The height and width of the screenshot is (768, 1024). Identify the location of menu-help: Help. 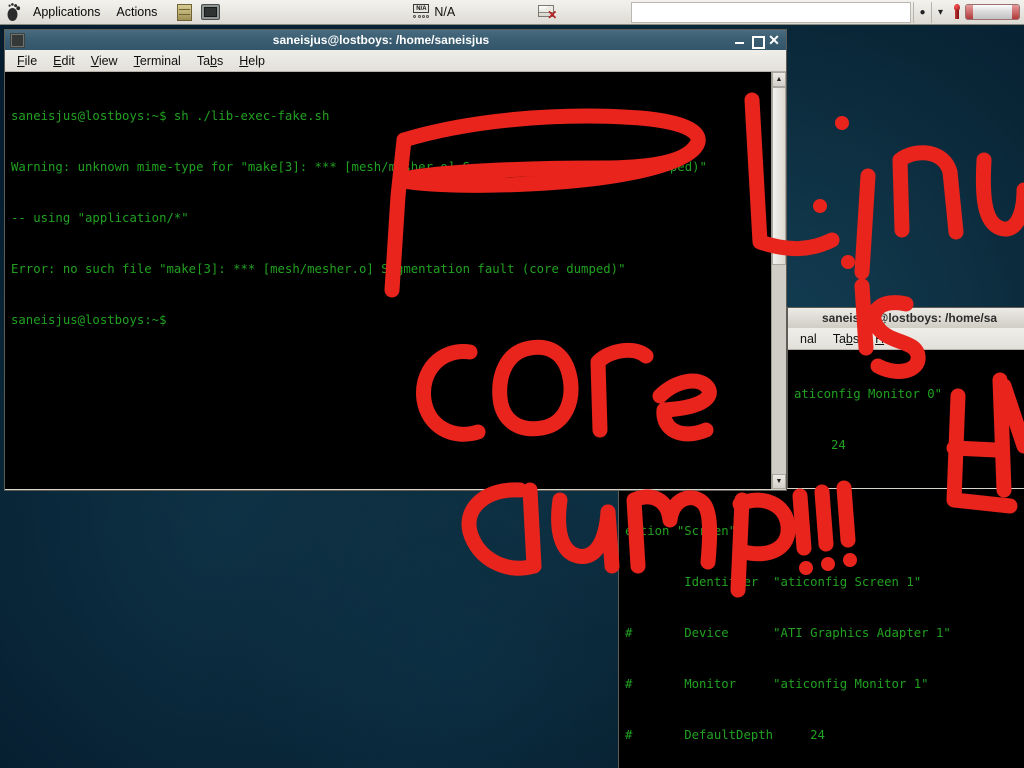
(252, 61).